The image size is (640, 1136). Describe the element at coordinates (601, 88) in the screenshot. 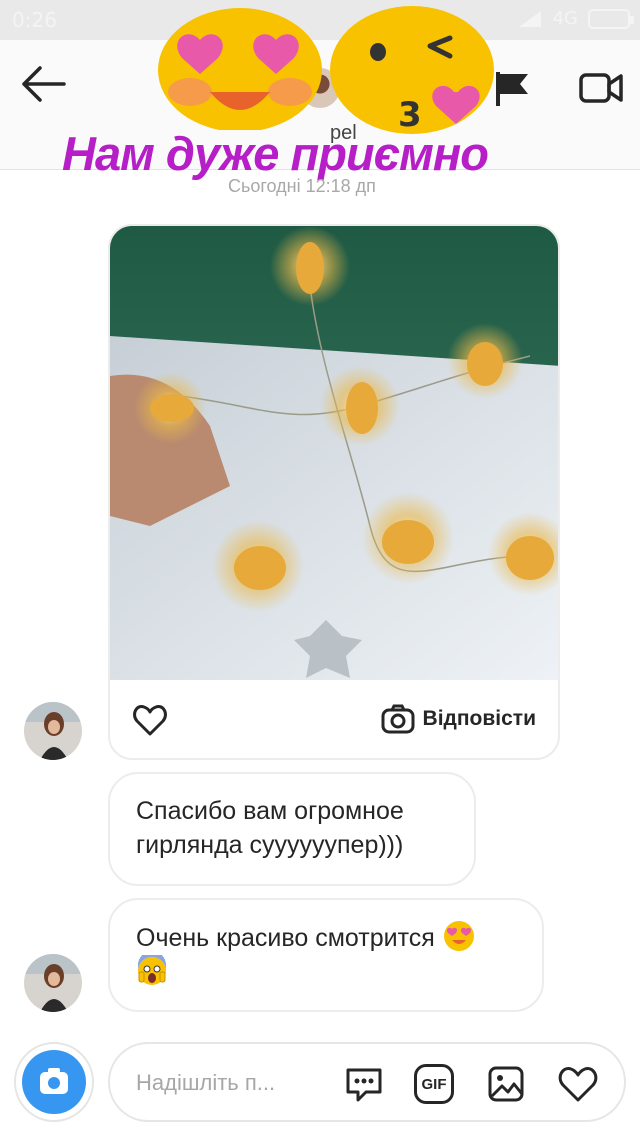

I see `video-camera-icon` at that location.